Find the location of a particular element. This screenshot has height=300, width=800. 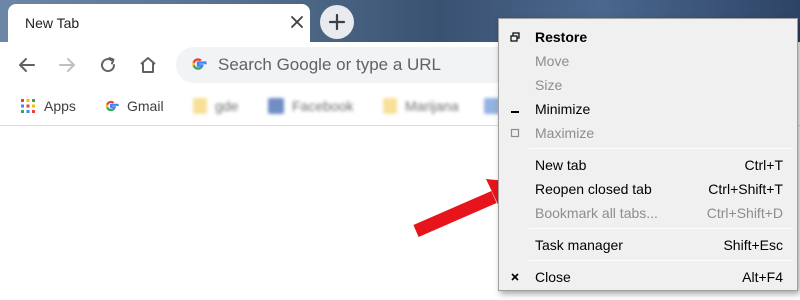

bookmark-label: gde is located at coordinates (227, 106).